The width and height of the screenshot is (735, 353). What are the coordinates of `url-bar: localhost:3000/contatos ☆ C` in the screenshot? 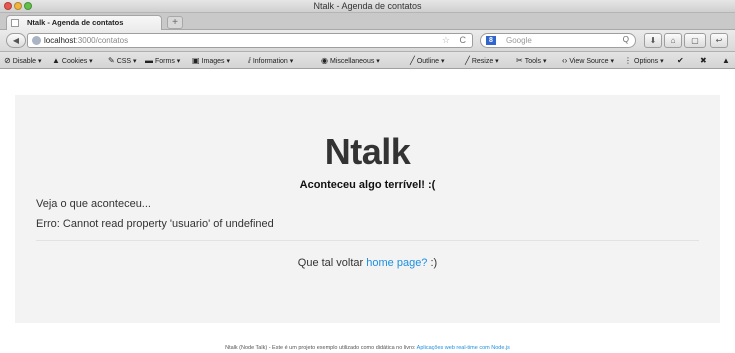 It's located at (250, 40).